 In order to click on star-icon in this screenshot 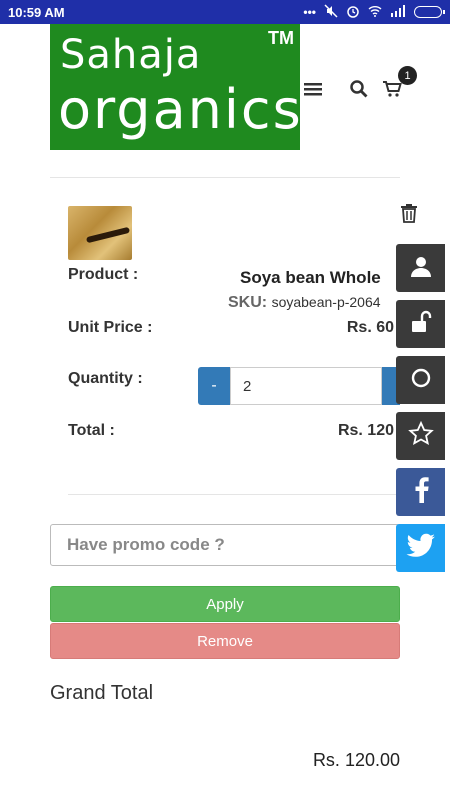, I will do `click(420, 436)`.